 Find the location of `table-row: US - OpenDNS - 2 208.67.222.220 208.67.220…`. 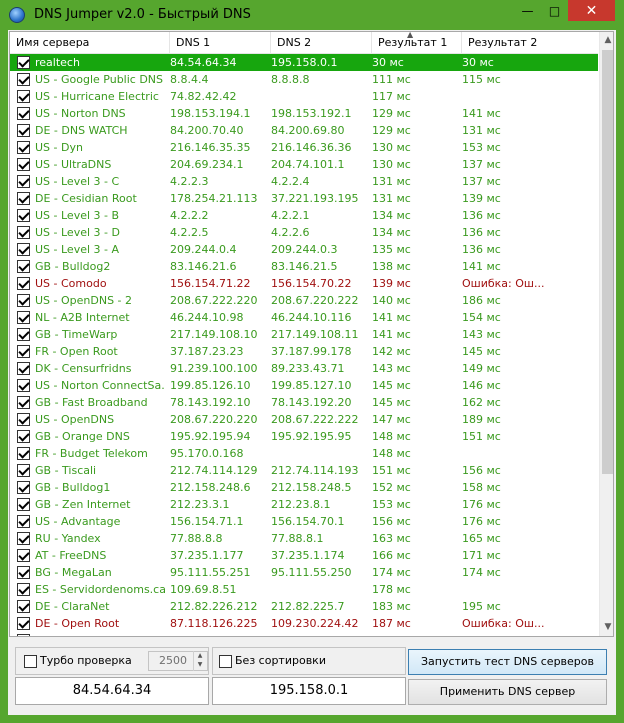

table-row: US - OpenDNS - 2 208.67.222.220 208.67.220… is located at coordinates (304, 300).